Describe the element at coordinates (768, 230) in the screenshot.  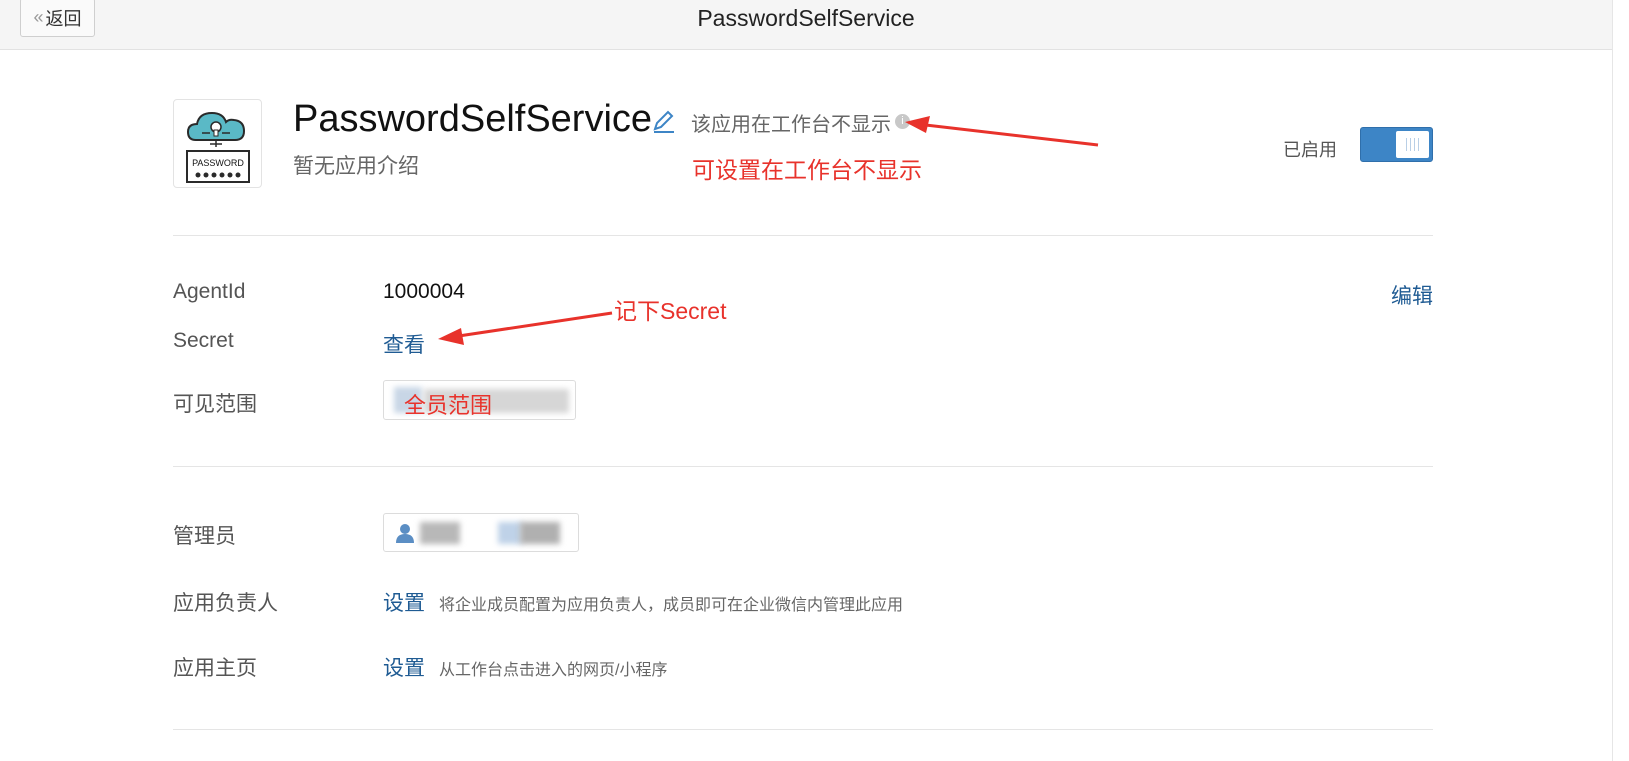
I see `annotation-arrows` at that location.